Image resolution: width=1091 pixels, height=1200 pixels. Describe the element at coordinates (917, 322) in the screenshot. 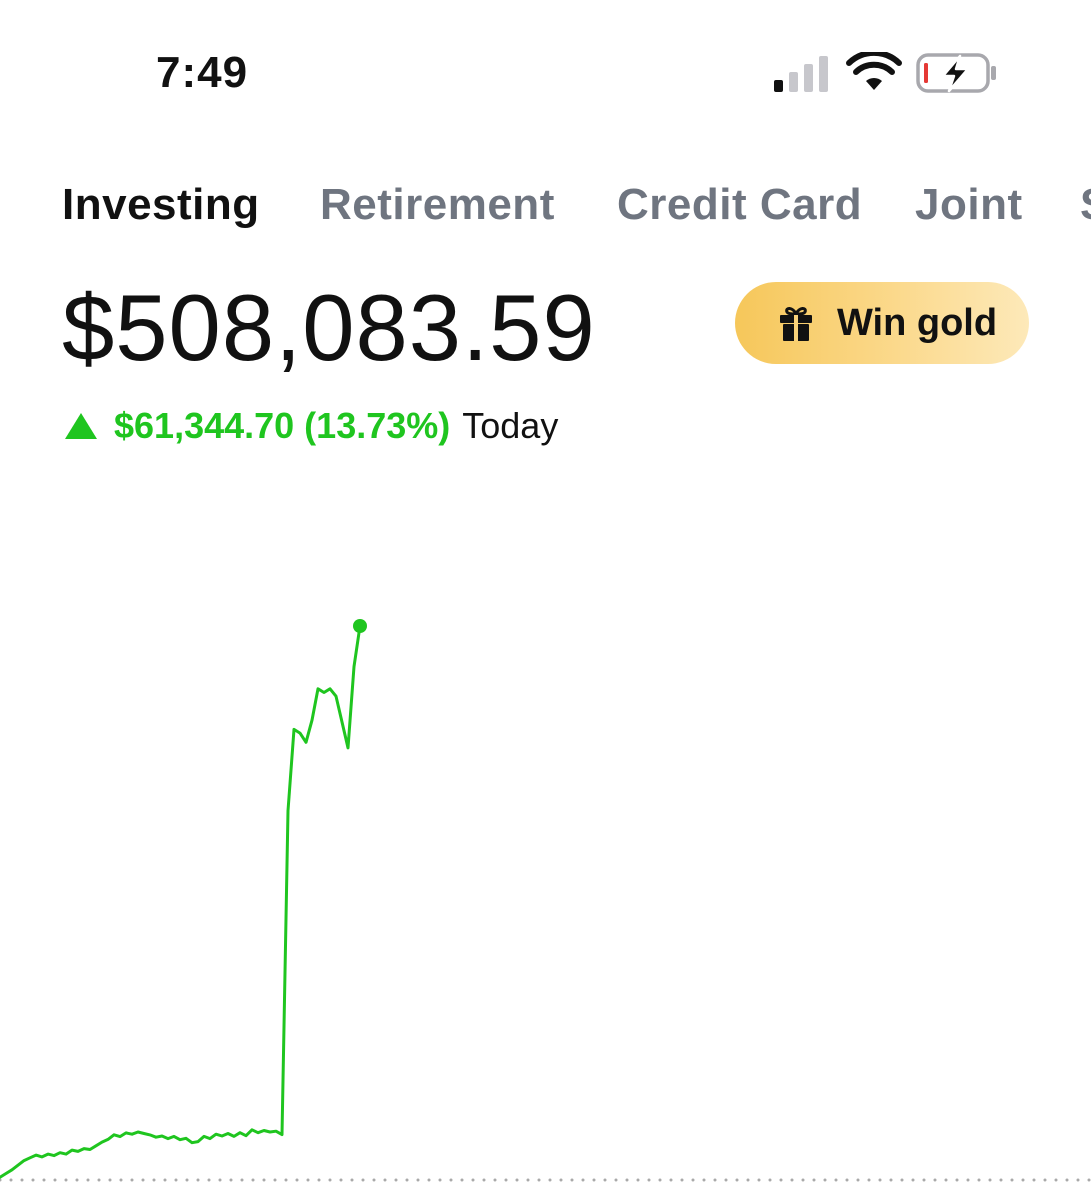

I see `win-gold-label: Win gold` at that location.